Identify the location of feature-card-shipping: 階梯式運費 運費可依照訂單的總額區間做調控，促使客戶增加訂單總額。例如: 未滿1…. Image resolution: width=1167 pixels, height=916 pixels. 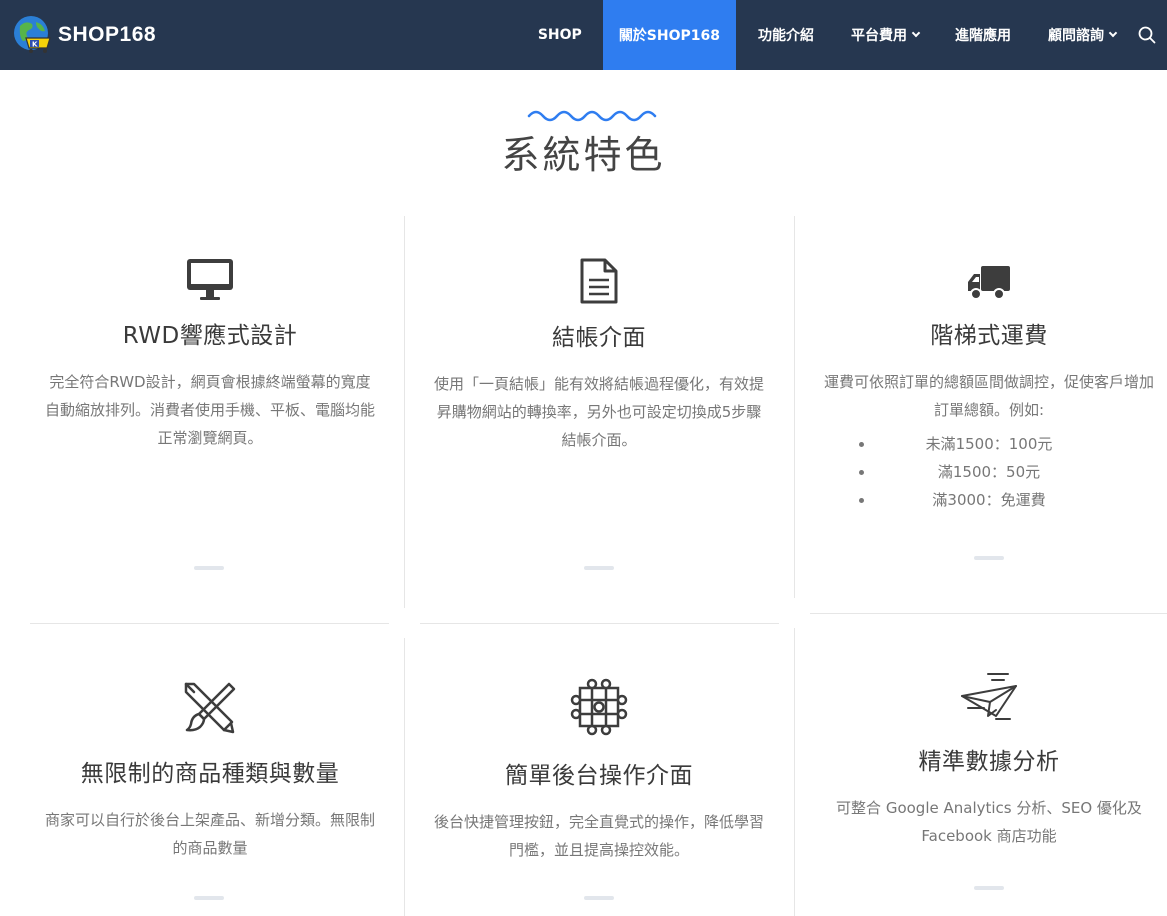
(988, 389).